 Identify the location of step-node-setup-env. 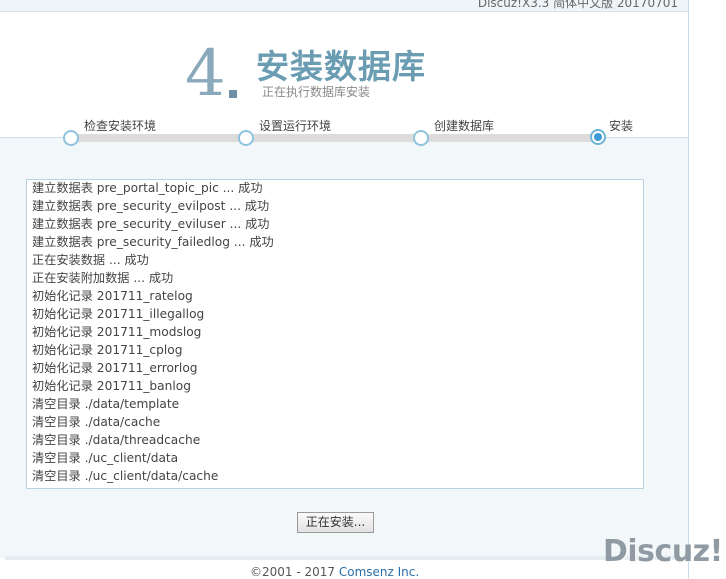
(246, 138).